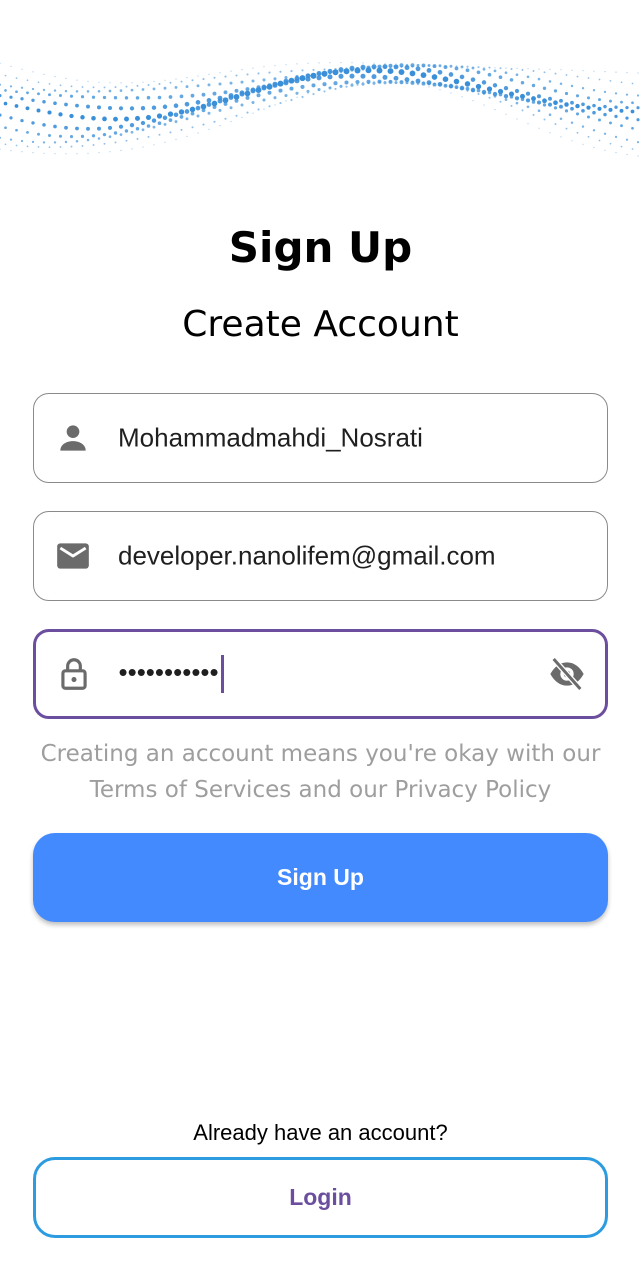  I want to click on eye-off-icon, so click(567, 674).